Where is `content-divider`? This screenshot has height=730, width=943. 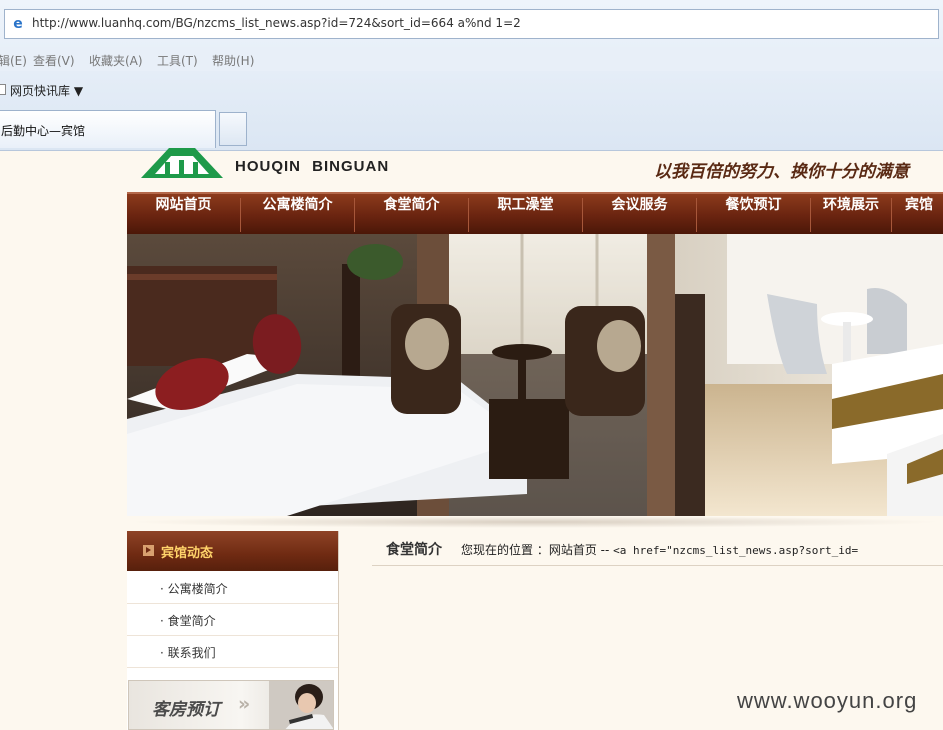
content-divider is located at coordinates (657, 565).